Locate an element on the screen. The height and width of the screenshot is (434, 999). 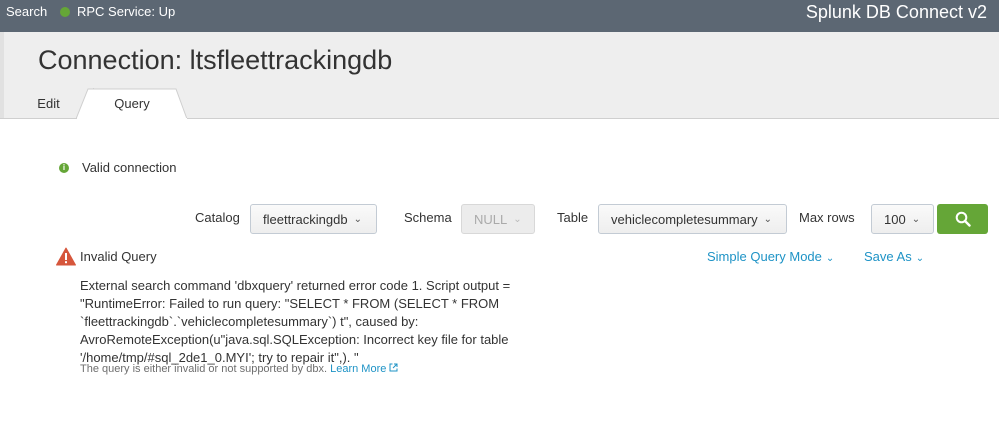
learn-more-link: Learn More is located at coordinates (364, 369).